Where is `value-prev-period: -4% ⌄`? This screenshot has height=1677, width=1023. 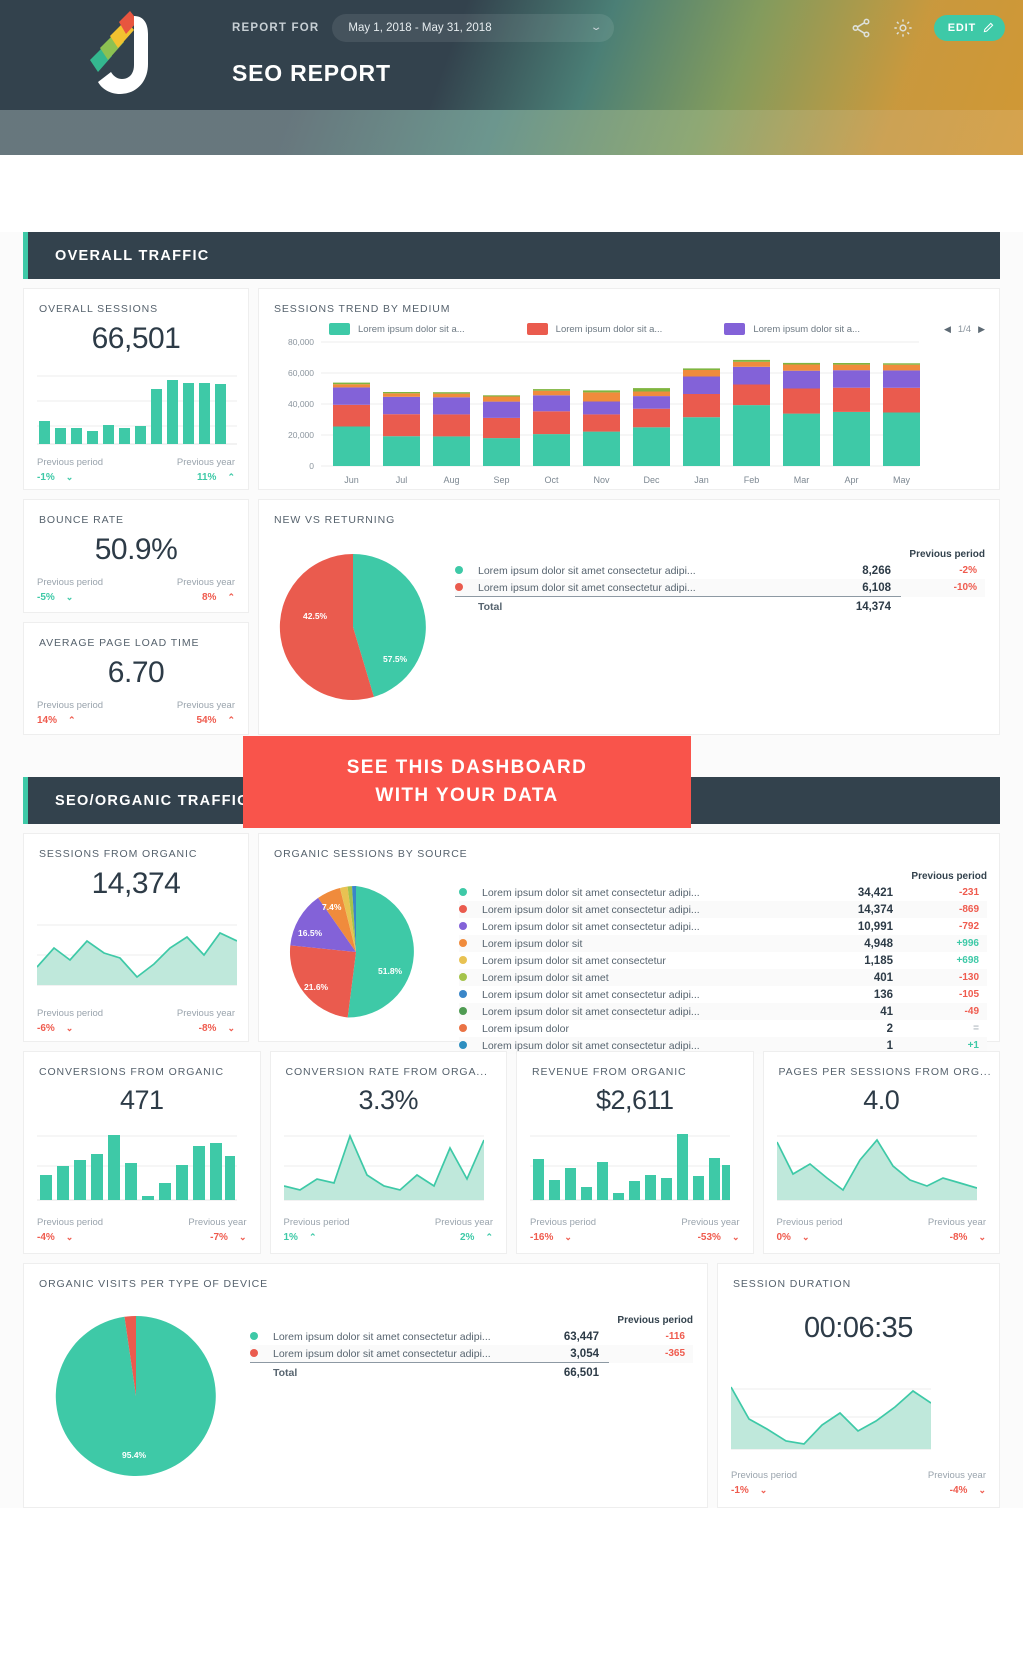 value-prev-period: -4% ⌄ is located at coordinates (70, 1237).